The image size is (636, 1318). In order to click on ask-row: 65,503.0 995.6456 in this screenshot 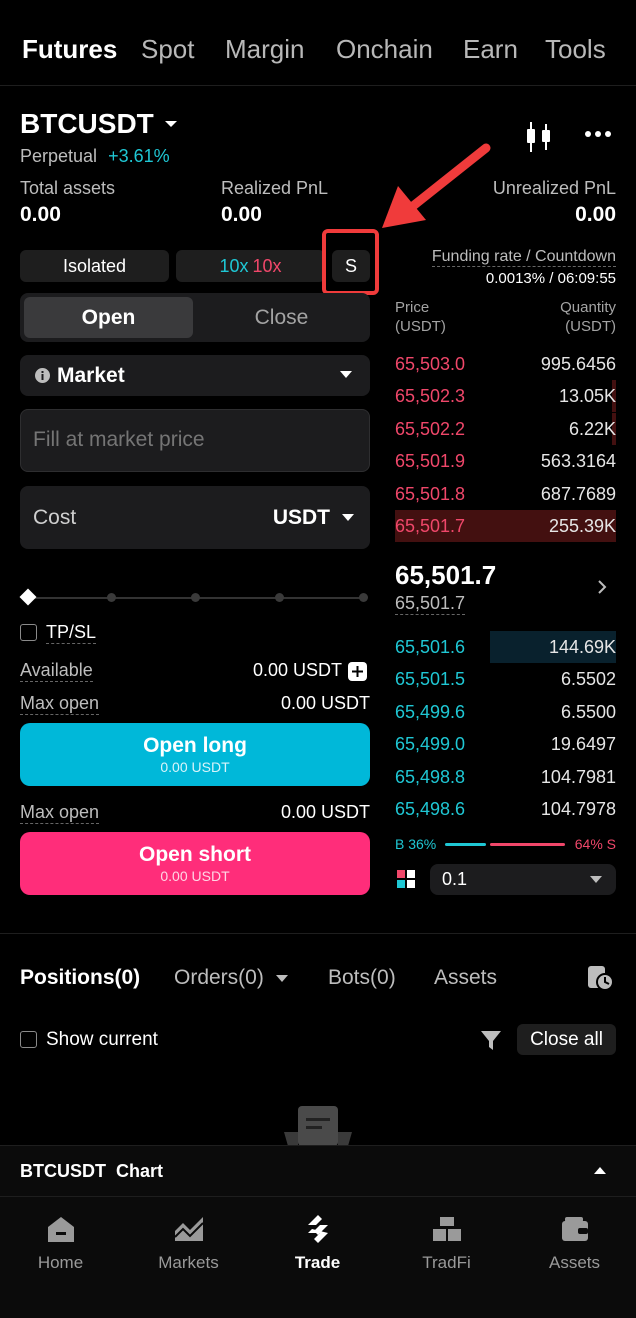, I will do `click(505, 364)`.